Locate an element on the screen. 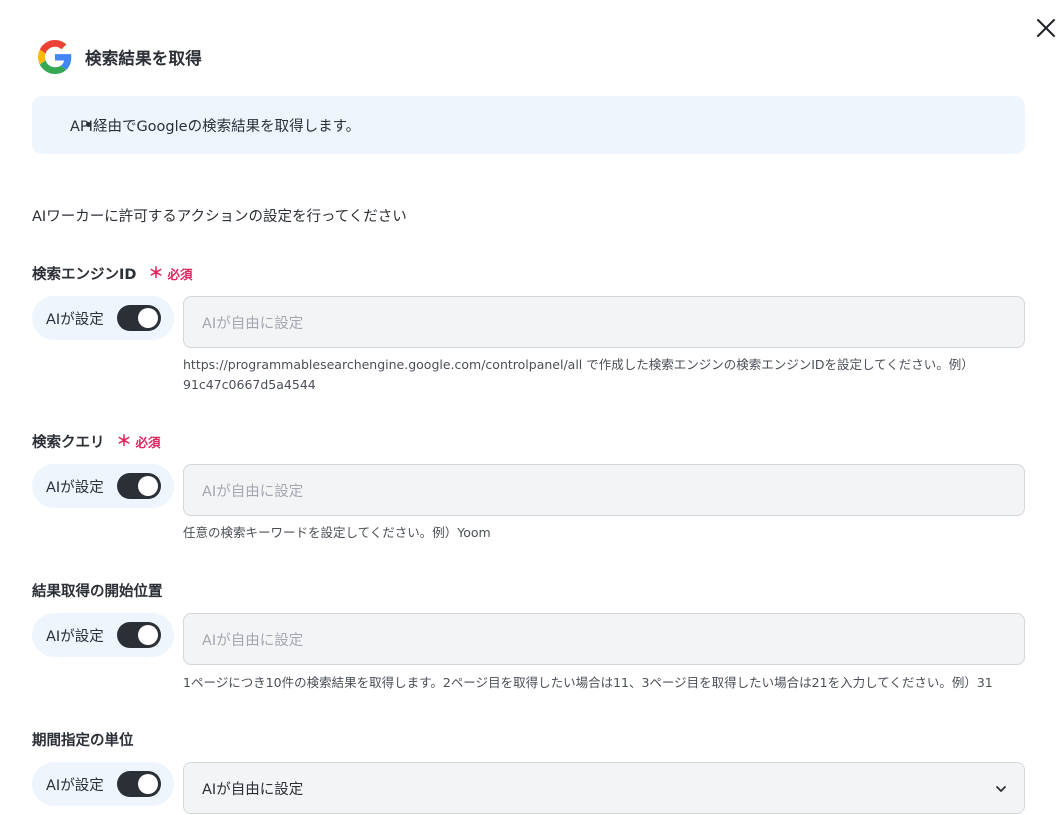 This screenshot has width=1061, height=815. field-label-text: 結果取得の開始位置 is located at coordinates (97, 592).